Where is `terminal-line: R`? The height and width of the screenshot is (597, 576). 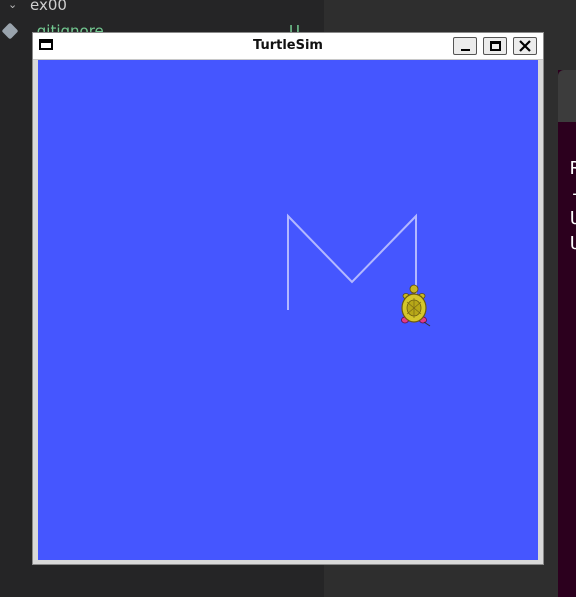 terminal-line: R is located at coordinates (573, 168).